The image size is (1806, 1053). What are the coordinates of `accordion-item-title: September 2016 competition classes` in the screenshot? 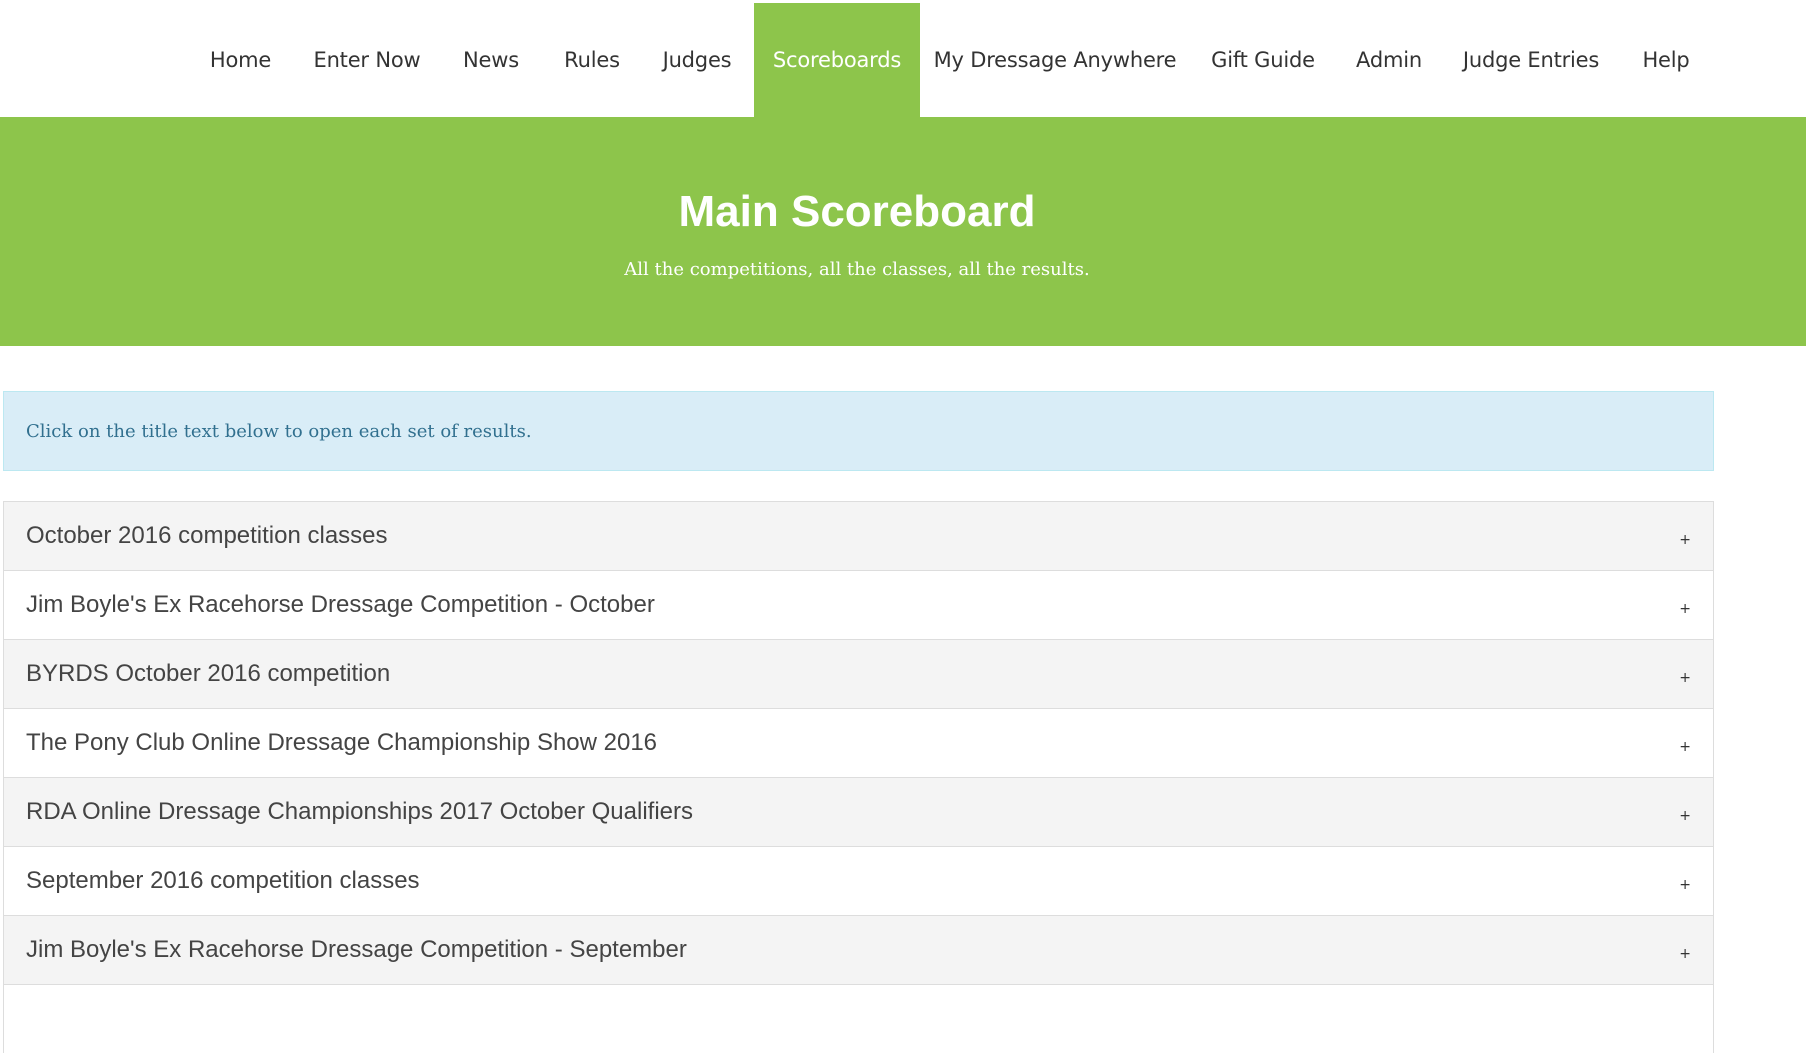 It's located at (223, 881).